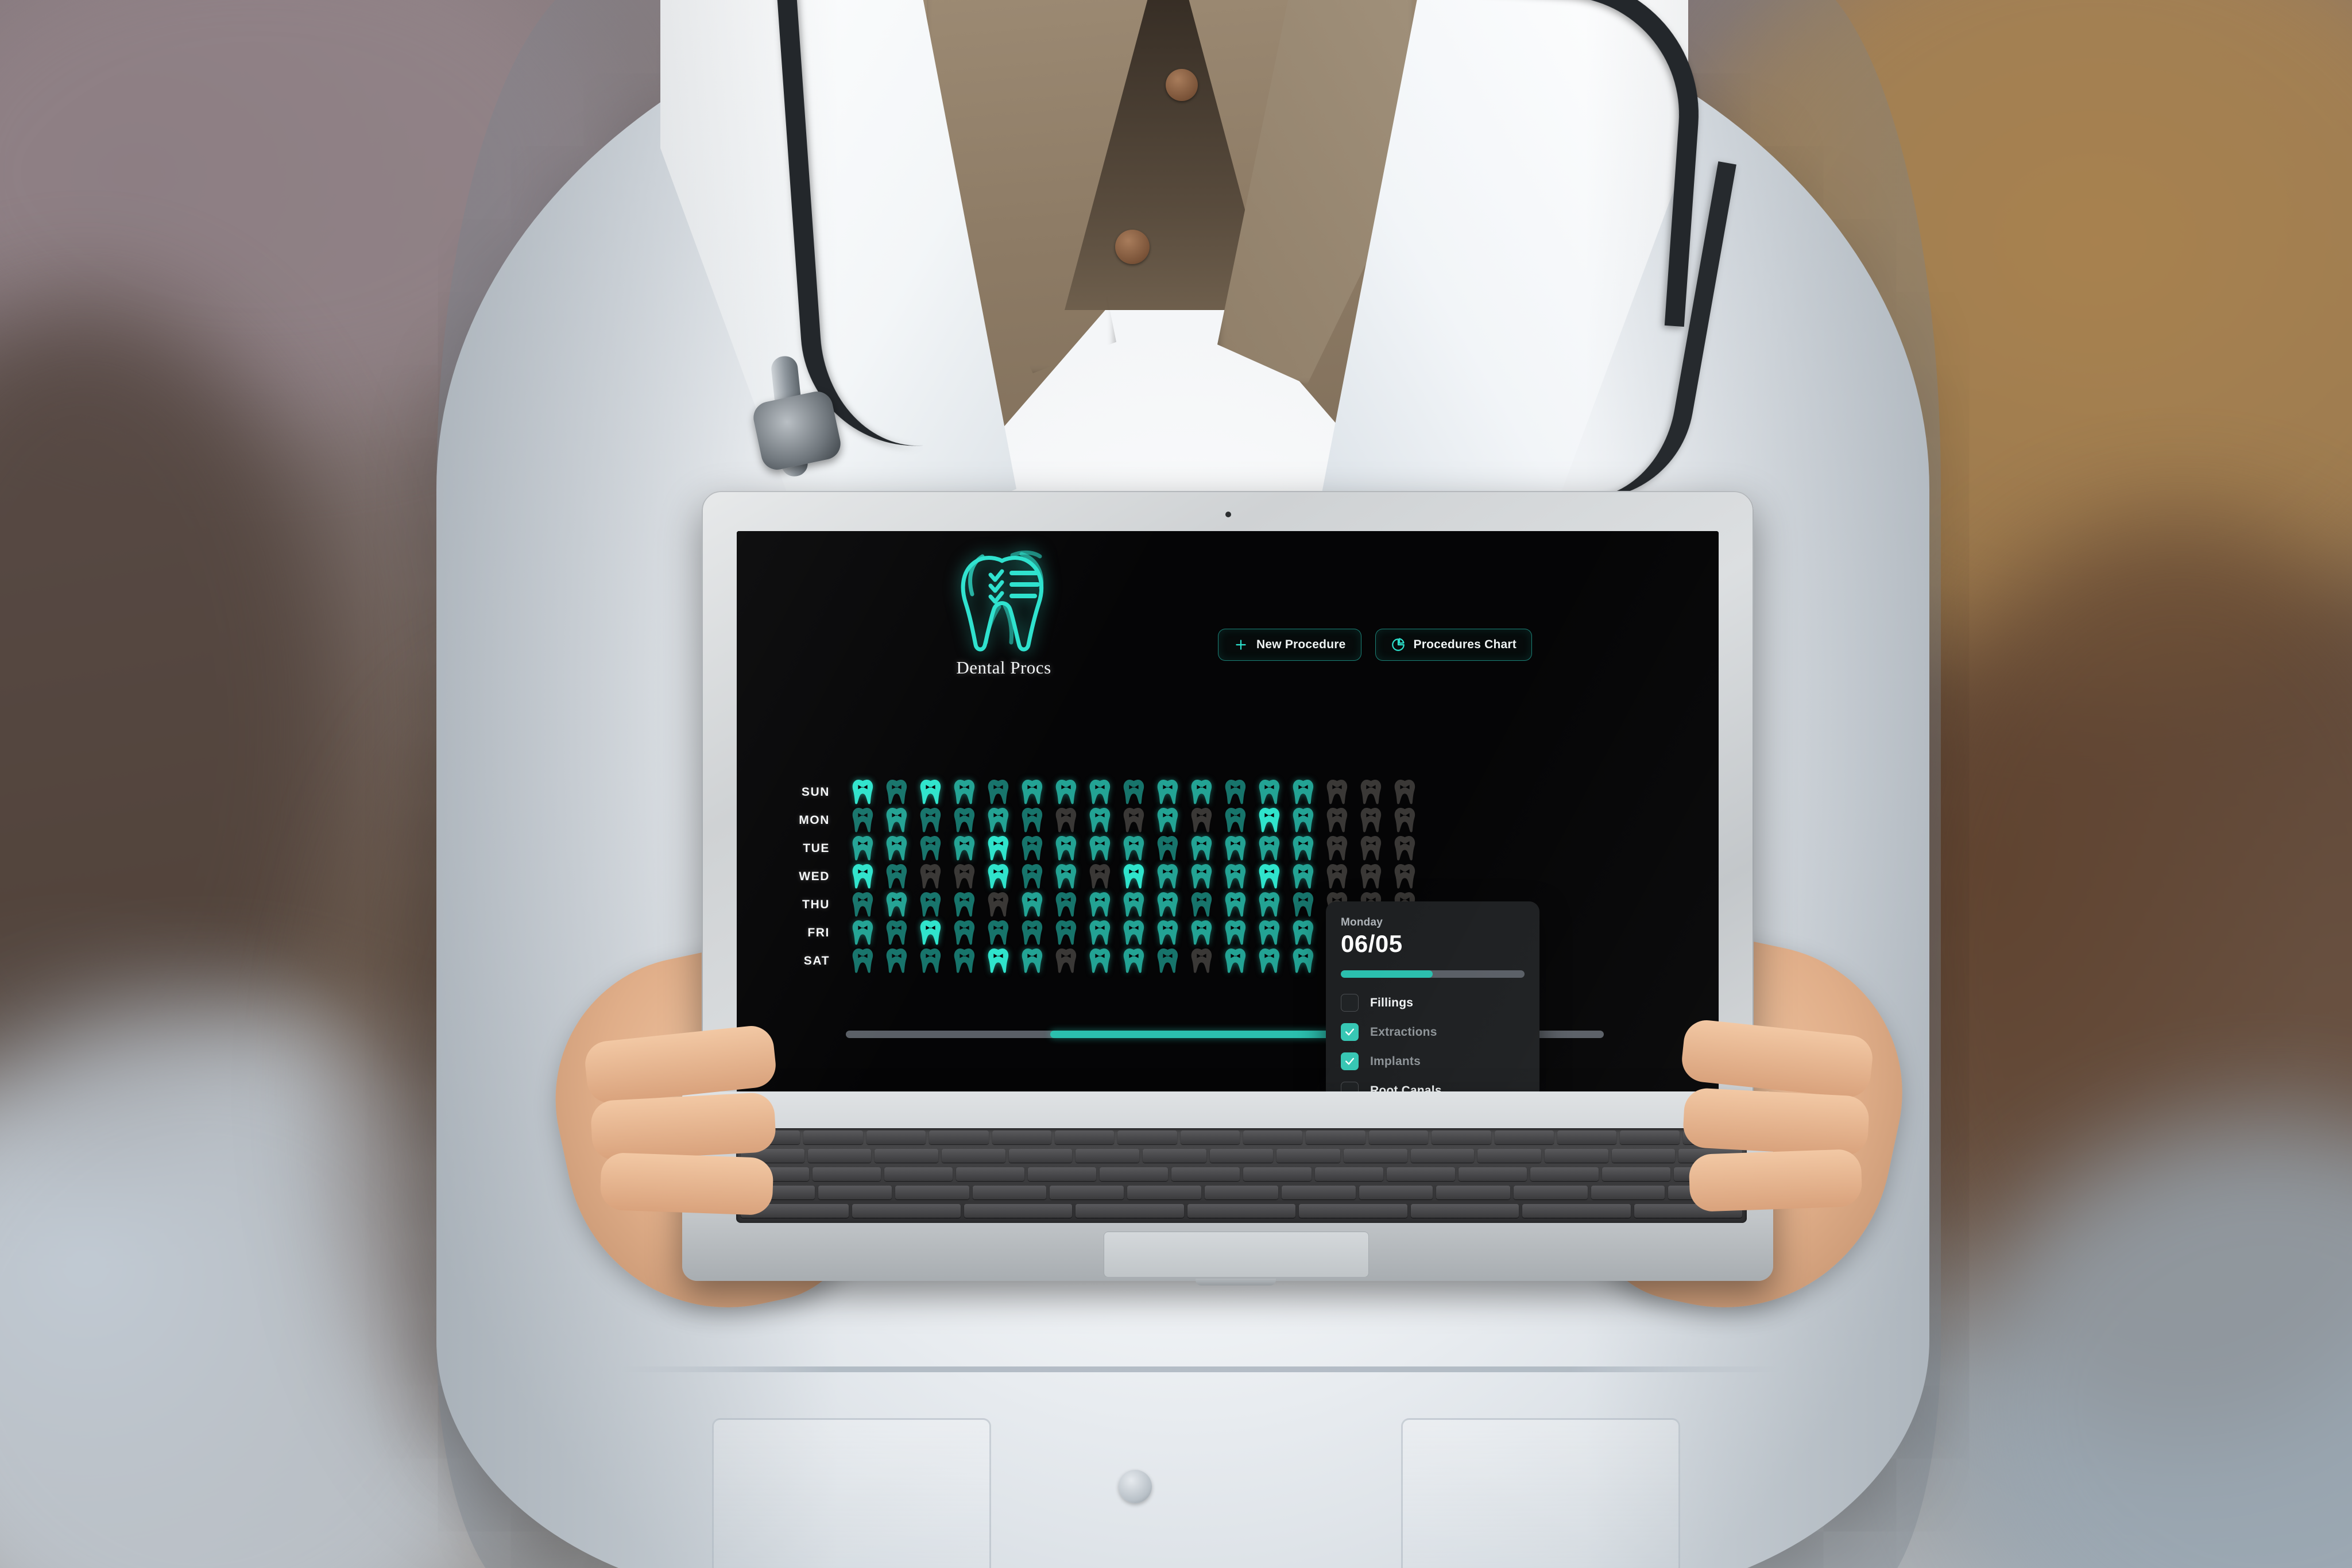 Image resolution: width=2352 pixels, height=1568 pixels. What do you see at coordinates (1289, 645) in the screenshot?
I see `new-procedure-button: New Procedure` at bounding box center [1289, 645].